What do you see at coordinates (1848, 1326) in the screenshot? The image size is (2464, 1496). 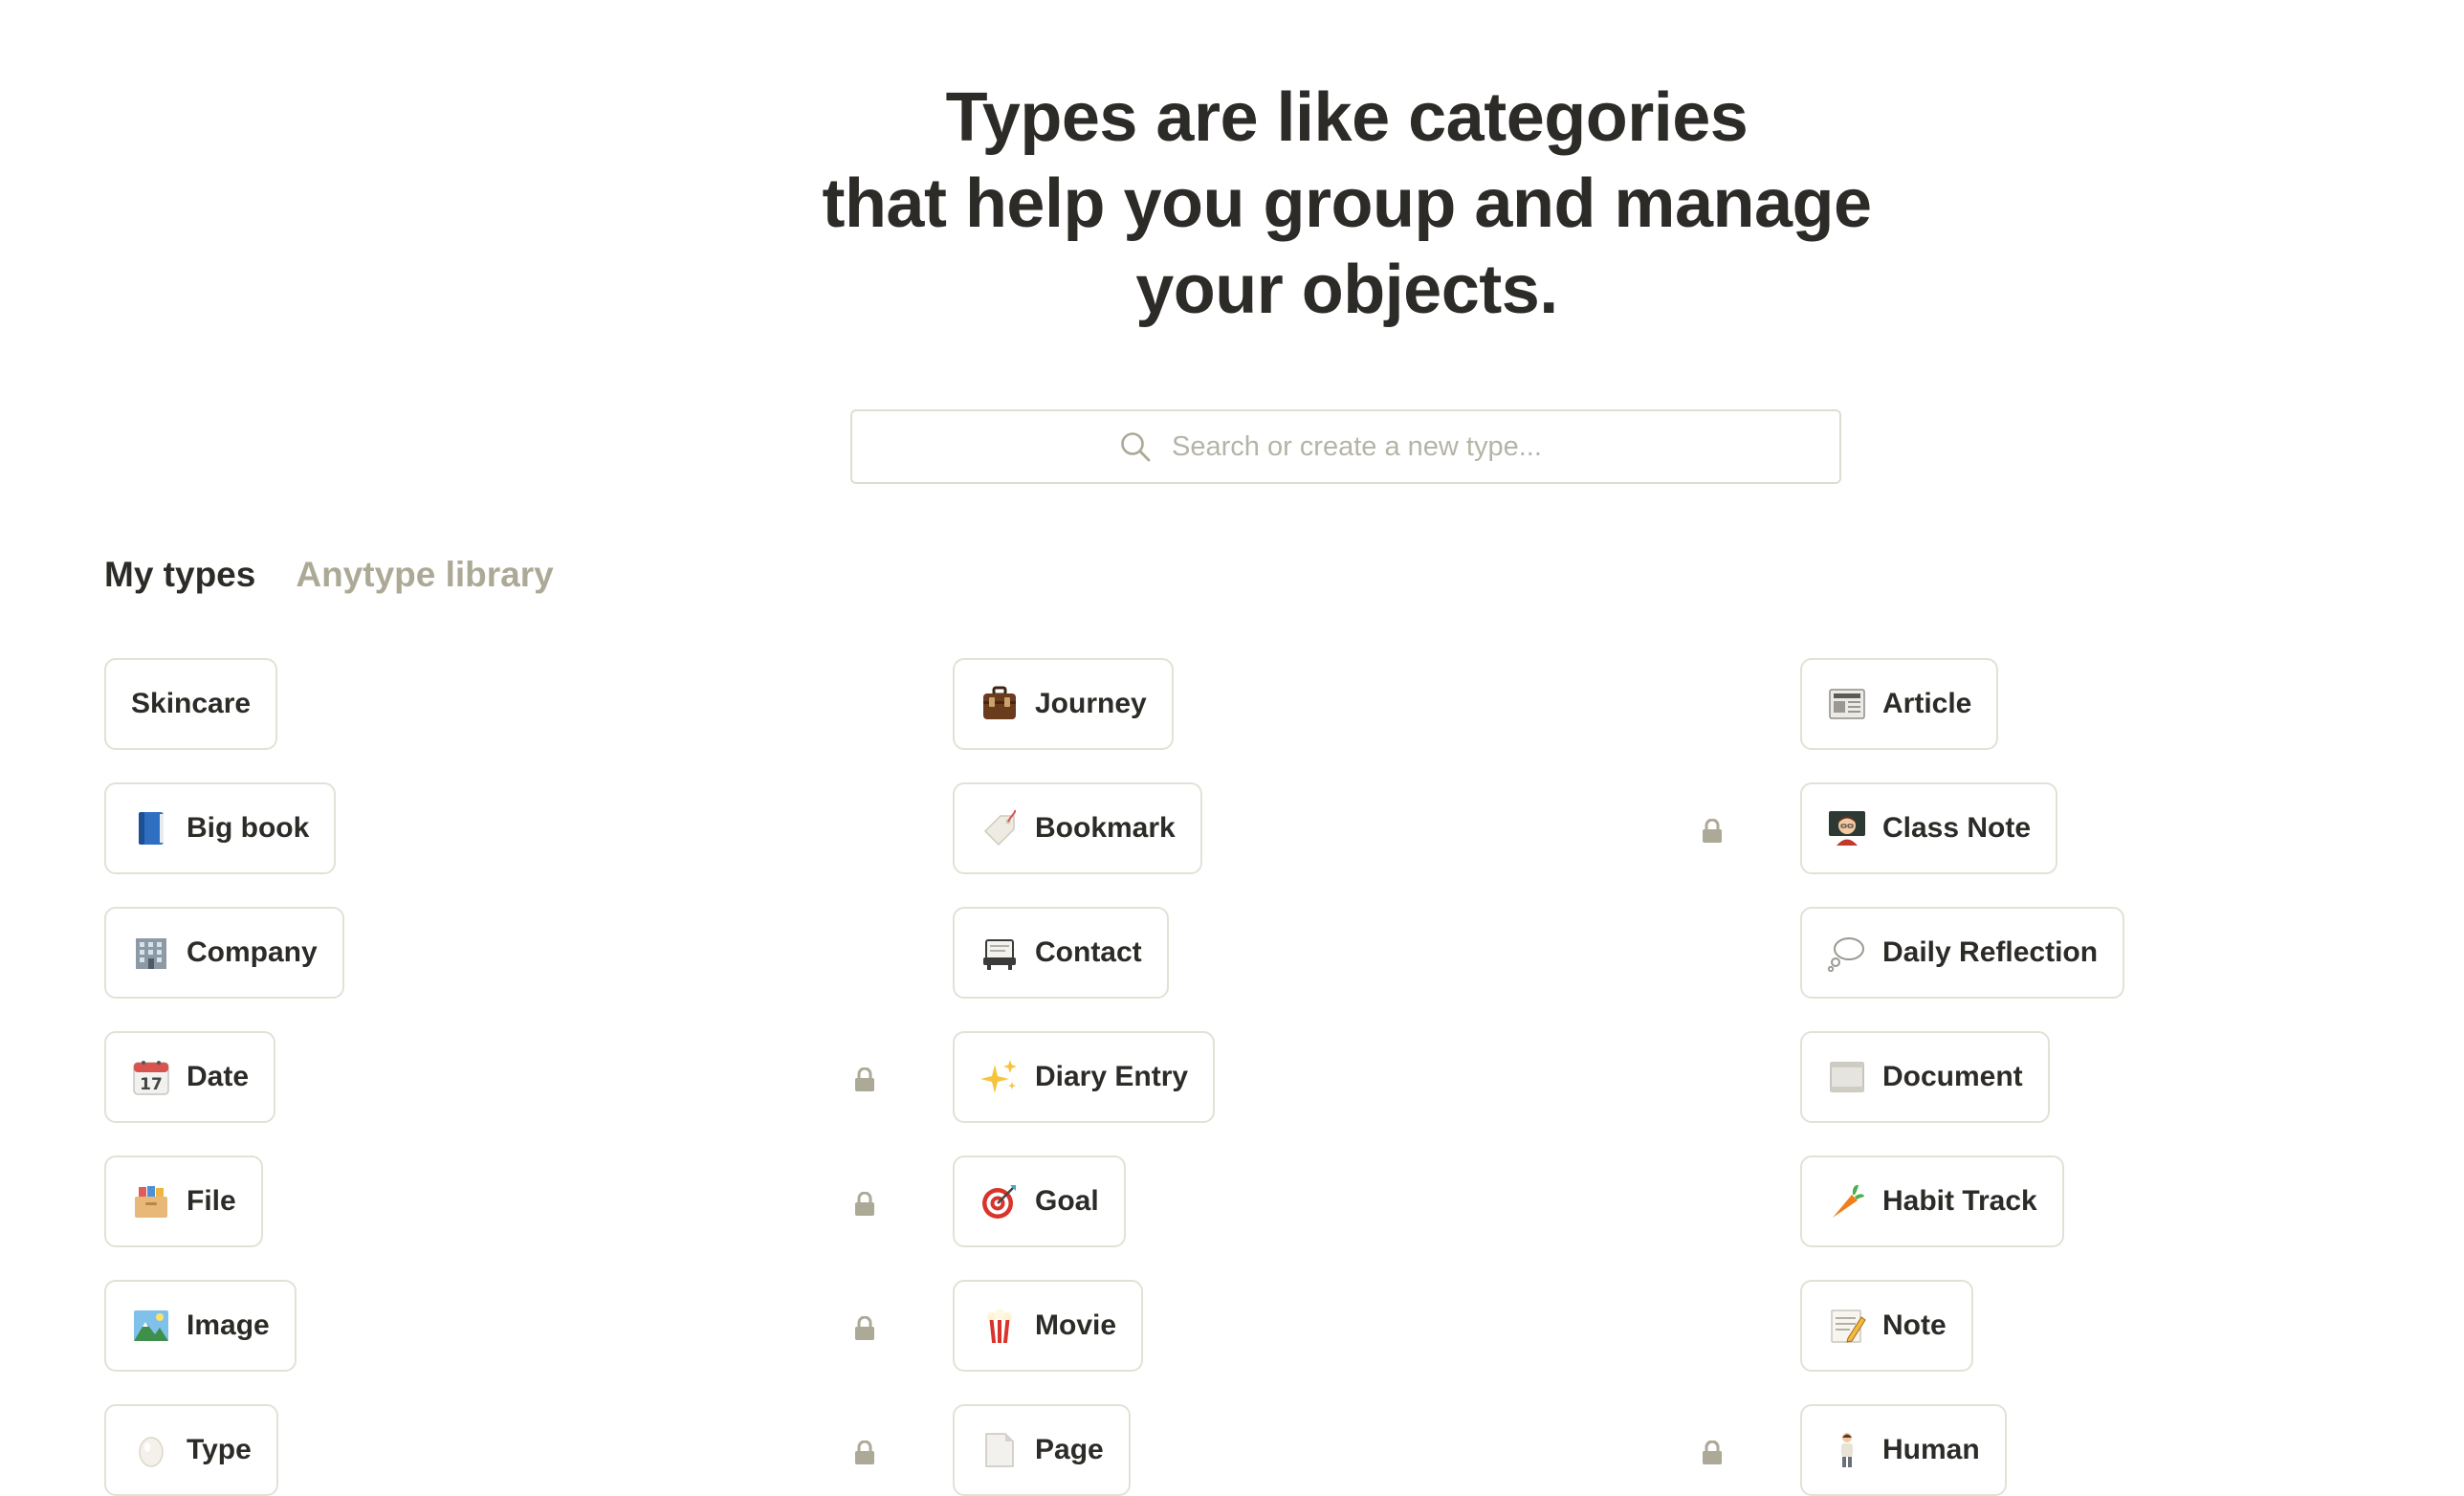 I see `memo-icon` at bounding box center [1848, 1326].